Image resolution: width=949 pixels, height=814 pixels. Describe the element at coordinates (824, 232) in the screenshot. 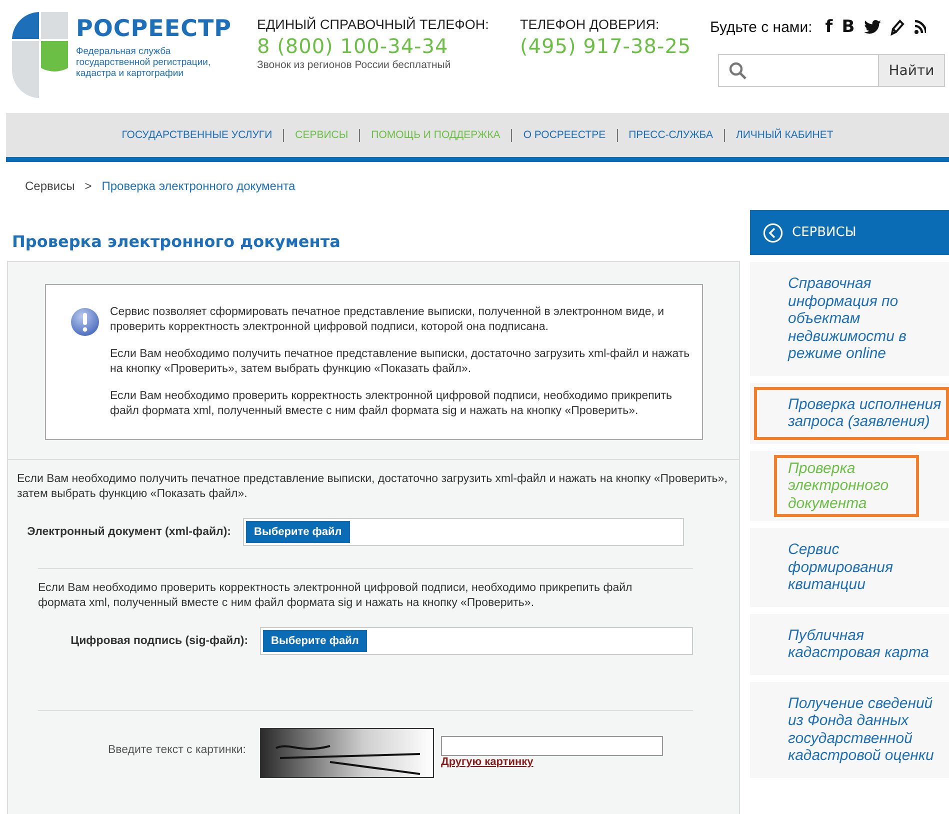

I see `sidebar-title: СЕРВИСЫ` at that location.